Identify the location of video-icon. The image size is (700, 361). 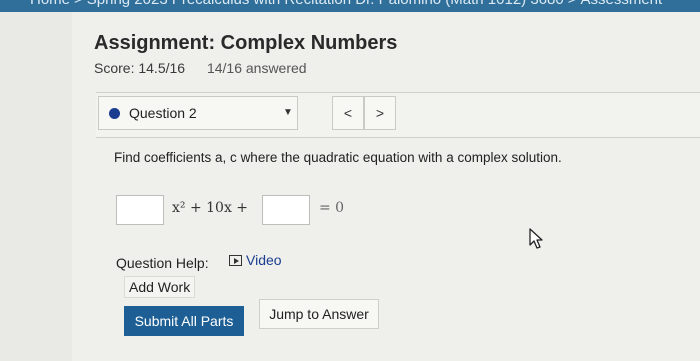
(235, 260).